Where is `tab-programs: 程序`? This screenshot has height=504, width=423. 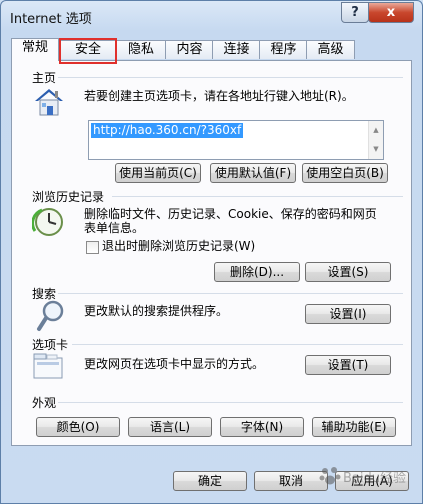
tab-programs: 程序 is located at coordinates (283, 49).